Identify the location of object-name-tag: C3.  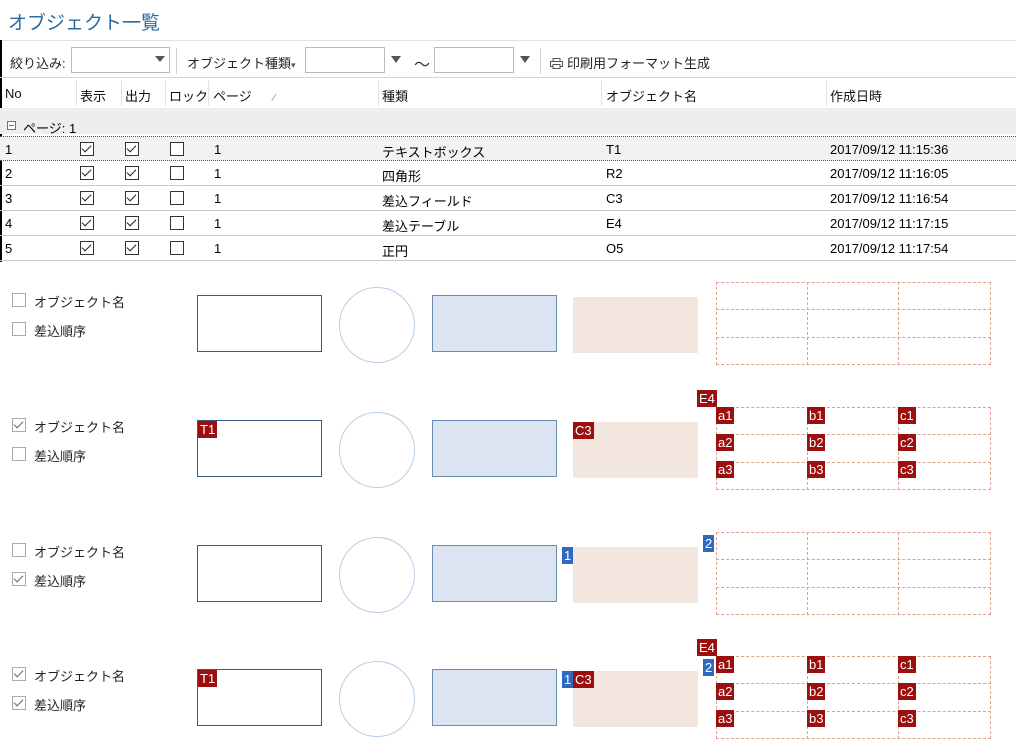
(583, 679).